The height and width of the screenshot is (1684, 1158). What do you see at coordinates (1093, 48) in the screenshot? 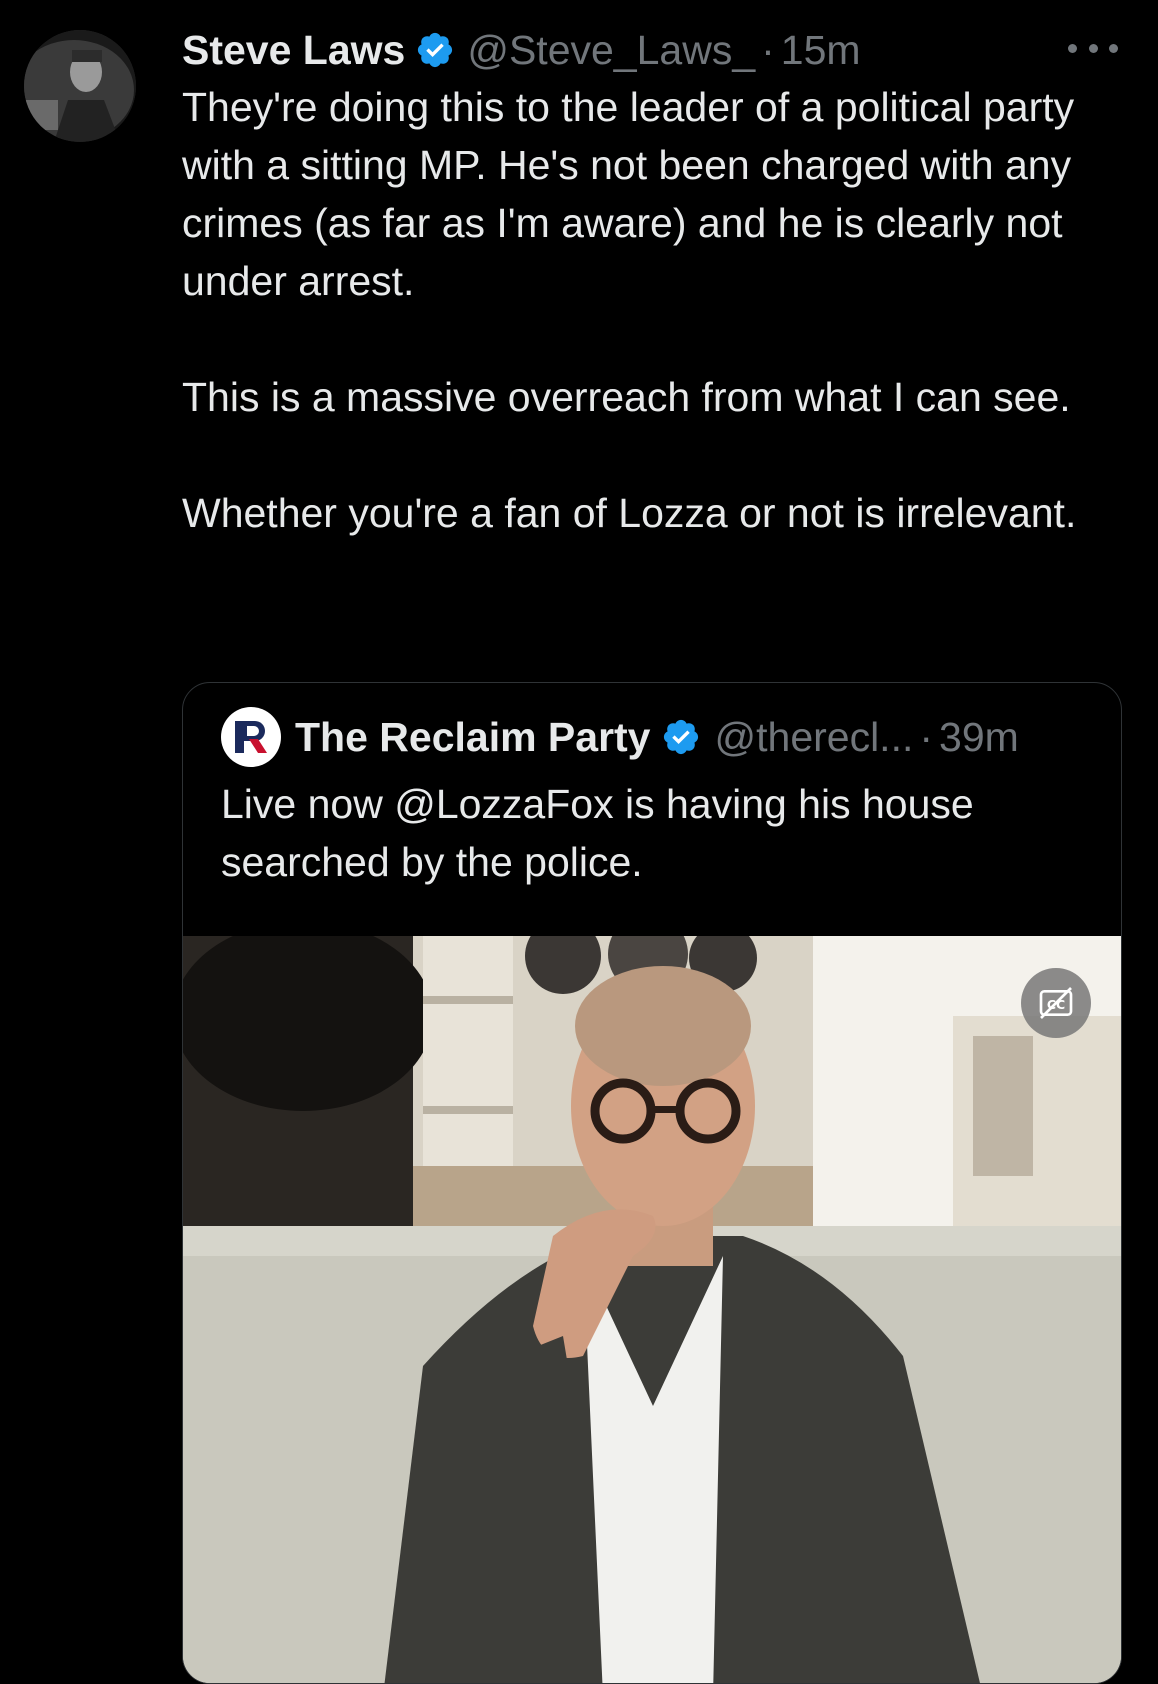
I see `more-options-icon` at bounding box center [1093, 48].